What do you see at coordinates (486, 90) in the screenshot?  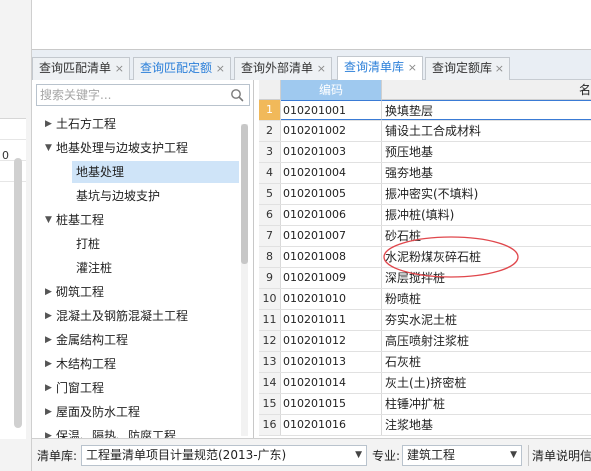 I see `column-header-name: 名` at bounding box center [486, 90].